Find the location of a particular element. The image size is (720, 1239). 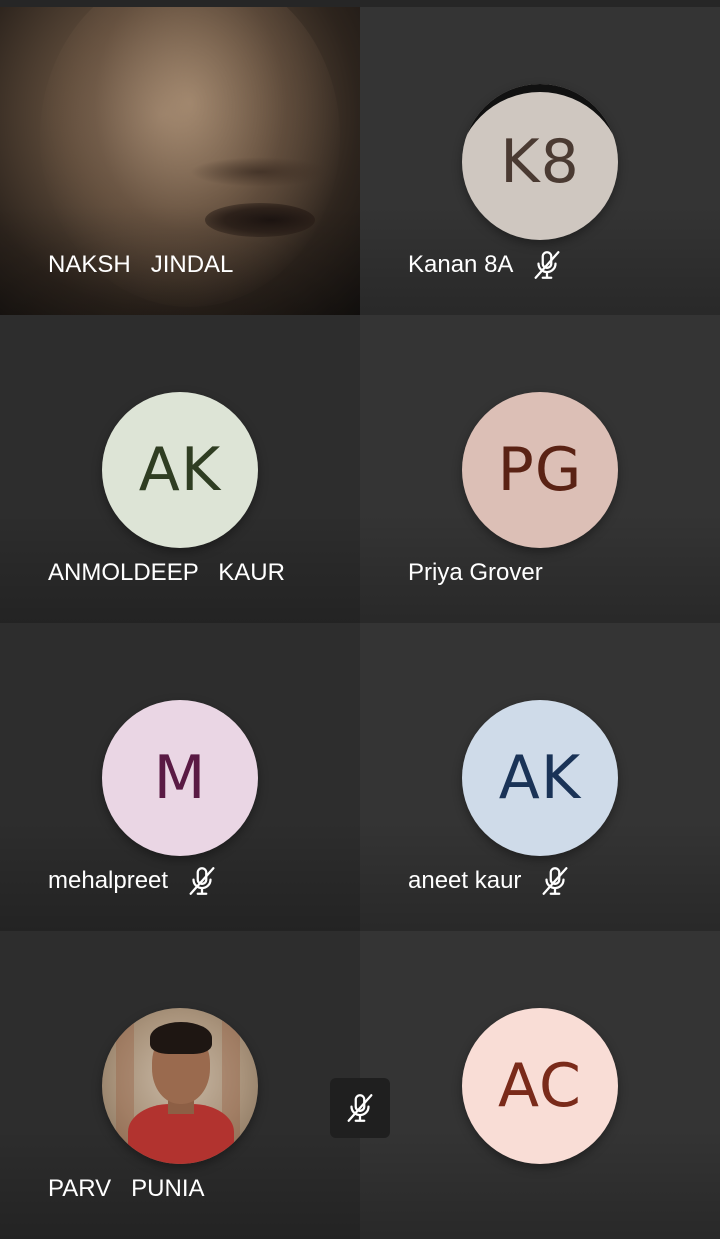

participant-tile-ac: AC is located at coordinates (540, 1085).